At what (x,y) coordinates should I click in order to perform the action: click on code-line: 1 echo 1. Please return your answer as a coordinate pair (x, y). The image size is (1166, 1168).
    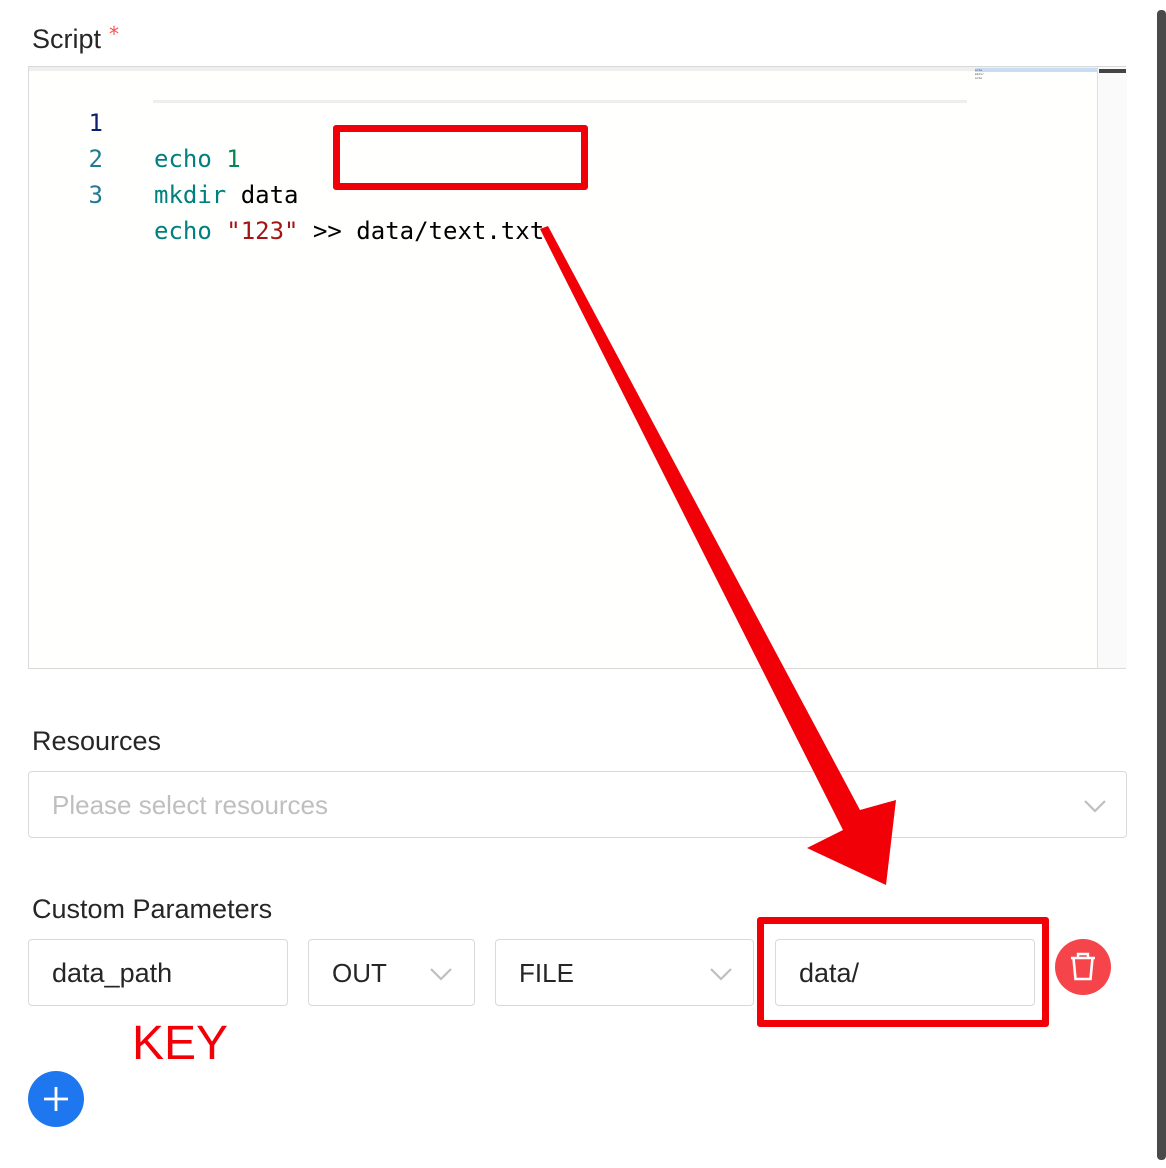
    Looking at the image, I should click on (135, 121).